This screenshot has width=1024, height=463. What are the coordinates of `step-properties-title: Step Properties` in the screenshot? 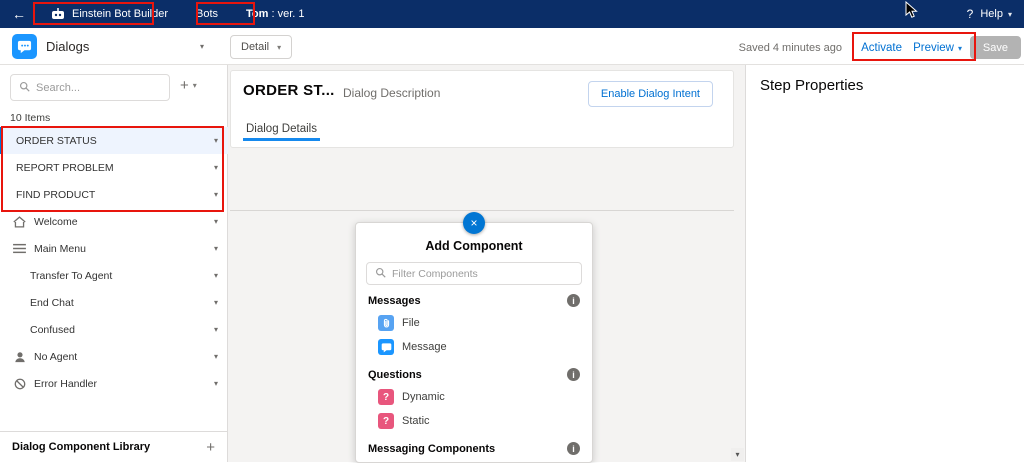 It's located at (812, 85).